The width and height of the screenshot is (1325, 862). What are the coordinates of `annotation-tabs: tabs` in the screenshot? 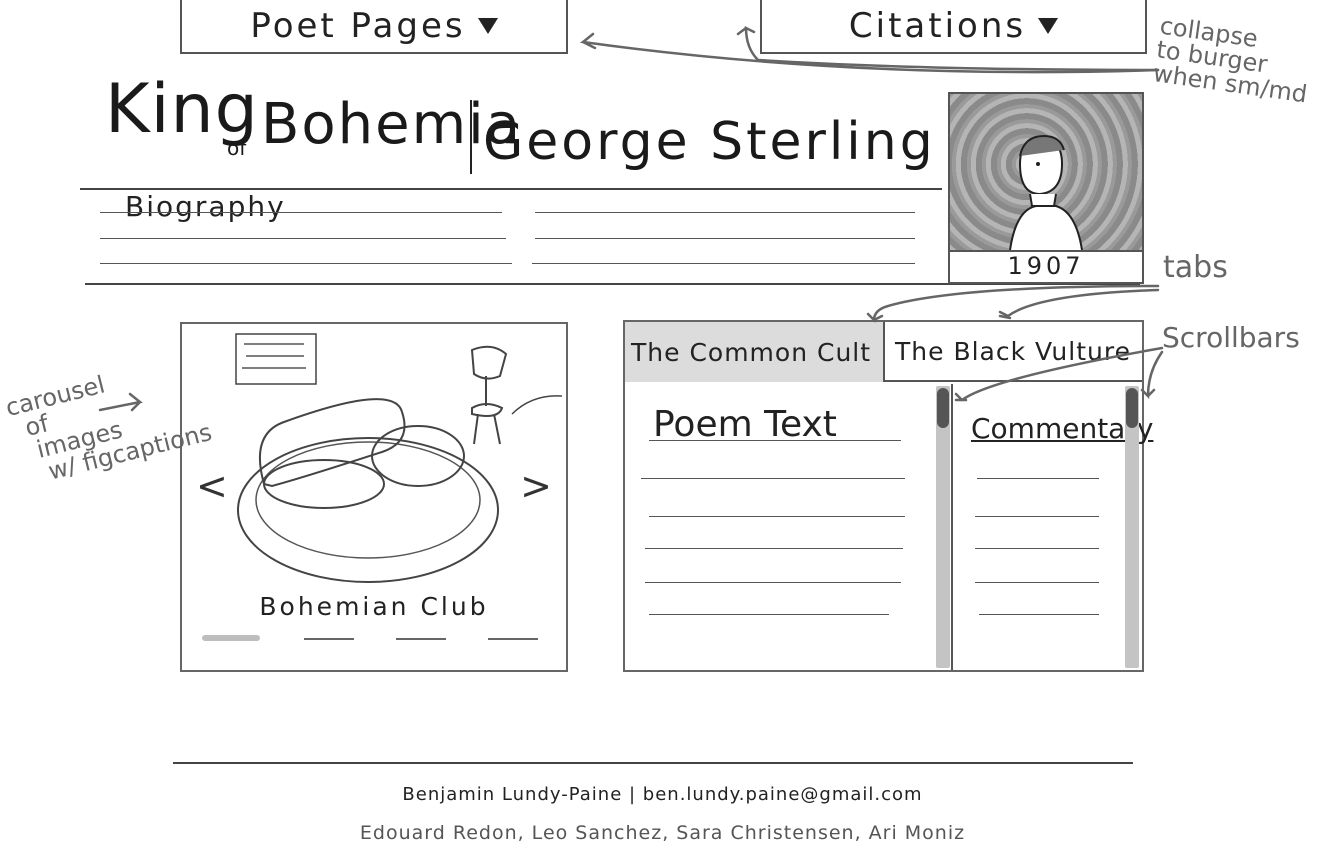 It's located at (1195, 267).